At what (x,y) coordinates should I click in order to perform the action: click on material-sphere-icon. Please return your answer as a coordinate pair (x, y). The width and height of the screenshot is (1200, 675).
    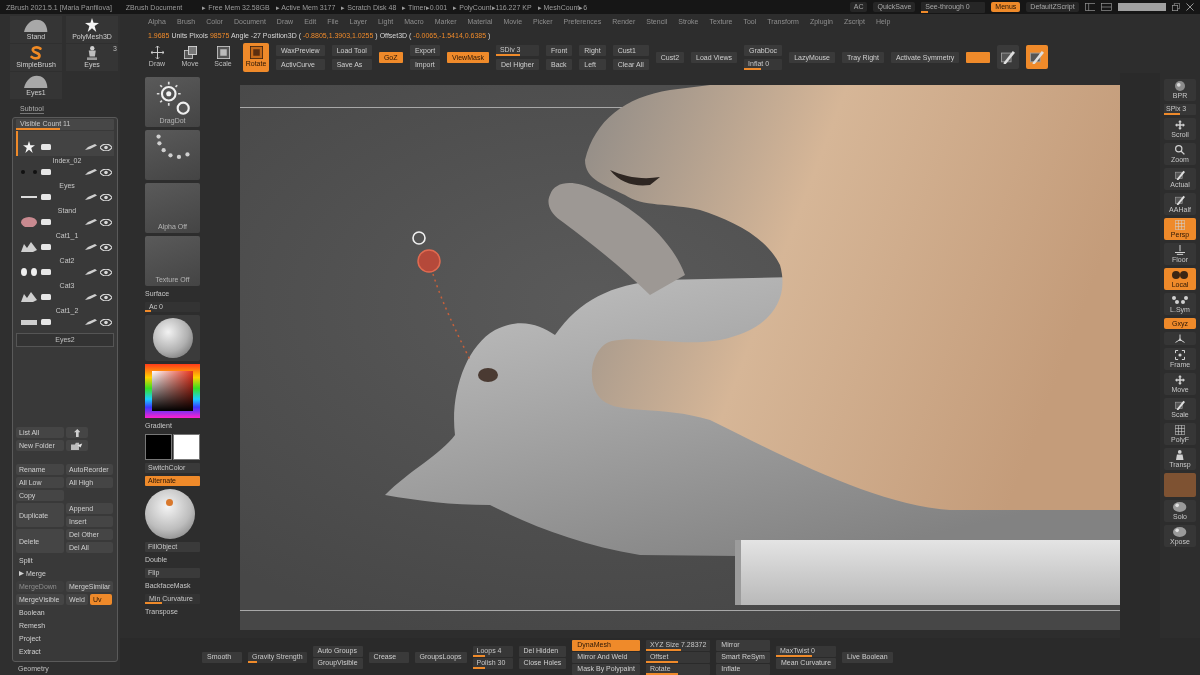
    Looking at the image, I should click on (172, 338).